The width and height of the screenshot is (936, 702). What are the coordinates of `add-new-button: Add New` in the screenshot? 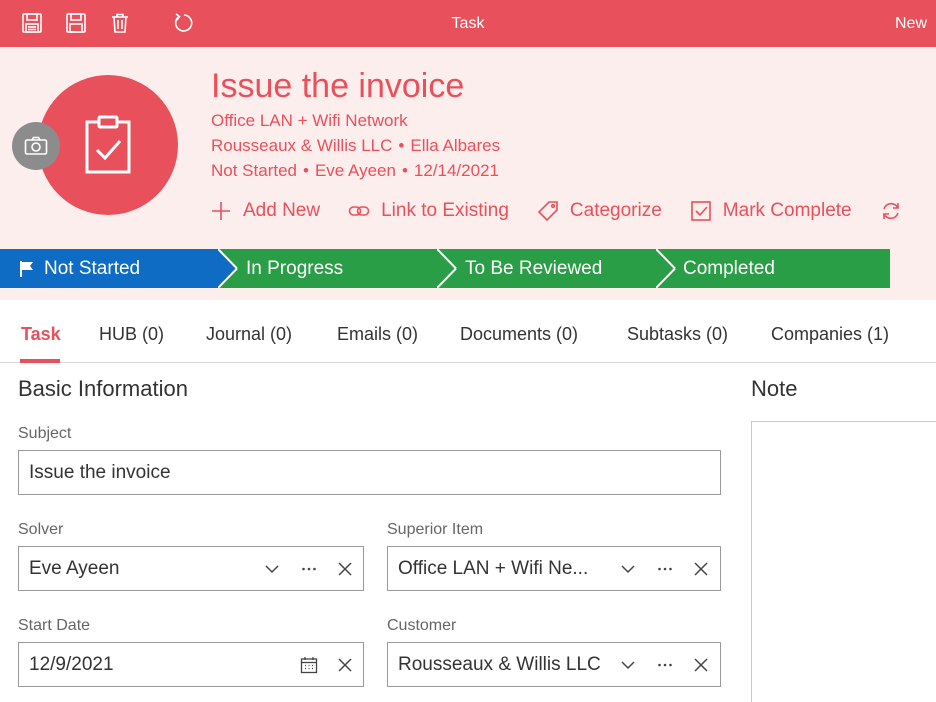 It's located at (265, 211).